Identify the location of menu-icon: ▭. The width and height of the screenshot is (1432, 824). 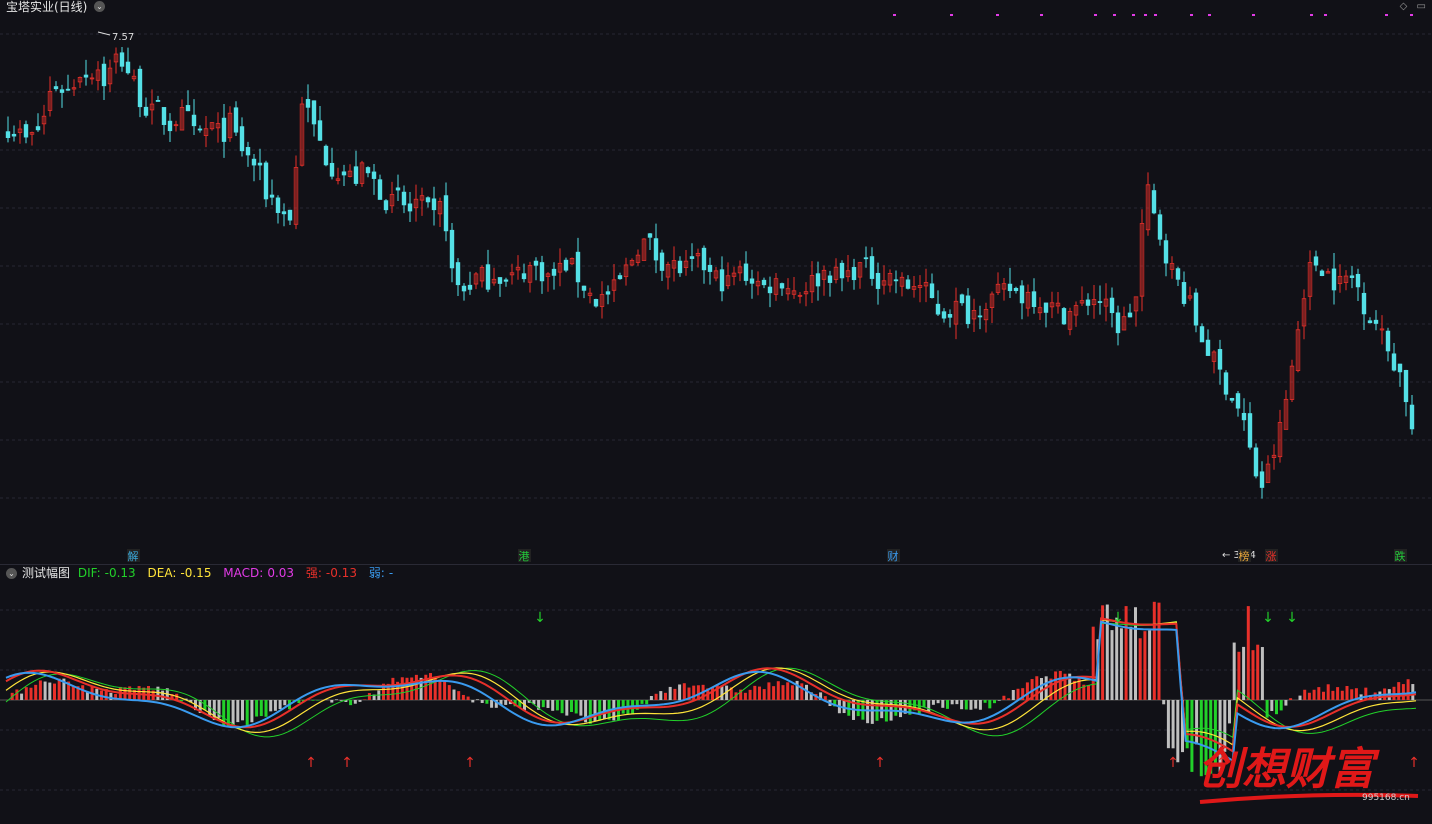
(1421, 6).